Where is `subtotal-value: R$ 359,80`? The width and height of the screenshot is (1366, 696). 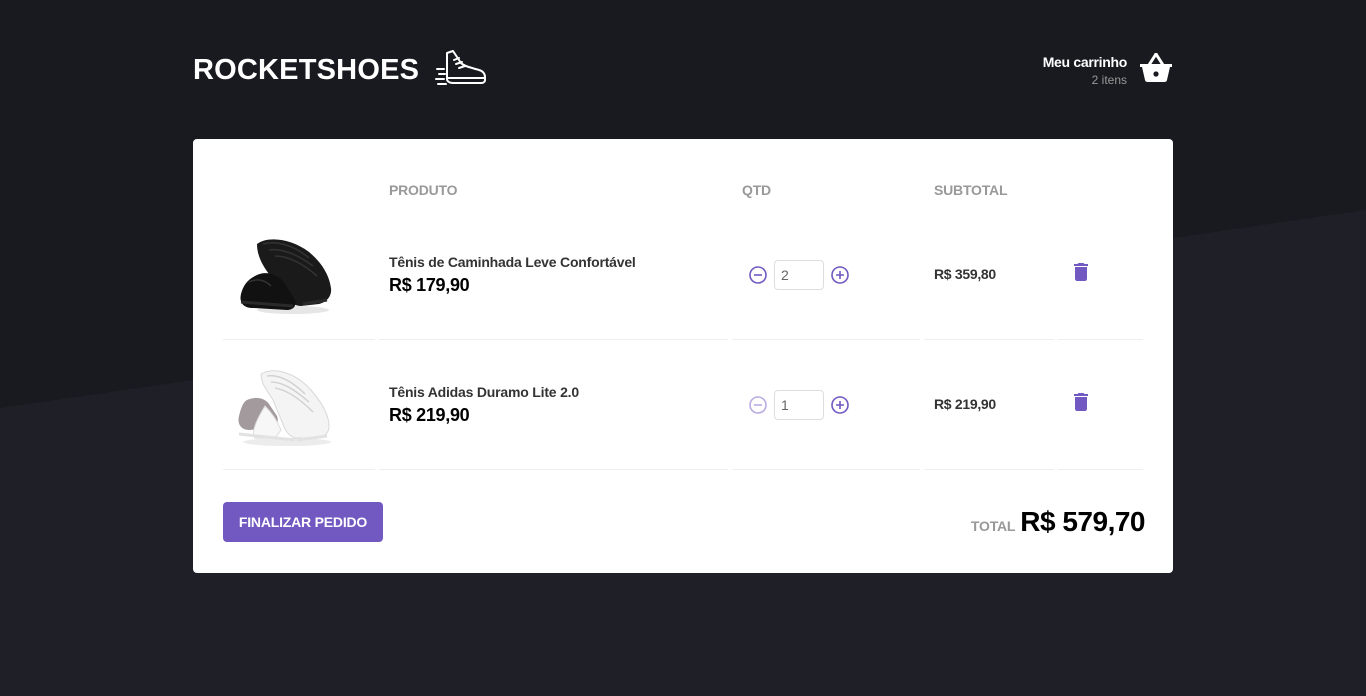 subtotal-value: R$ 359,80 is located at coordinates (965, 273).